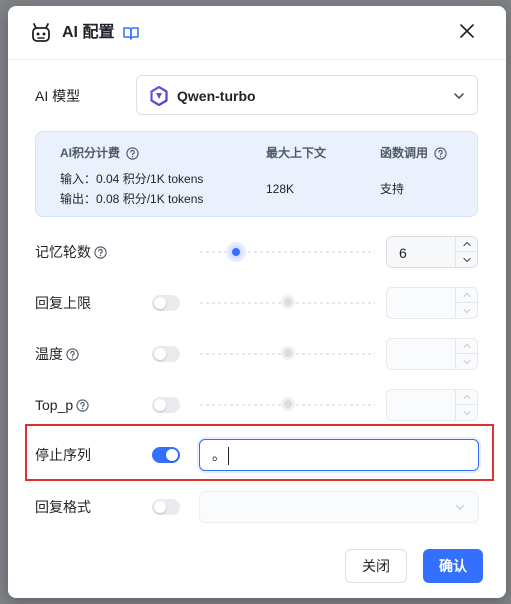 The height and width of the screenshot is (604, 511). Describe the element at coordinates (63, 507) in the screenshot. I see `reply-format-label: 回复格式` at that location.